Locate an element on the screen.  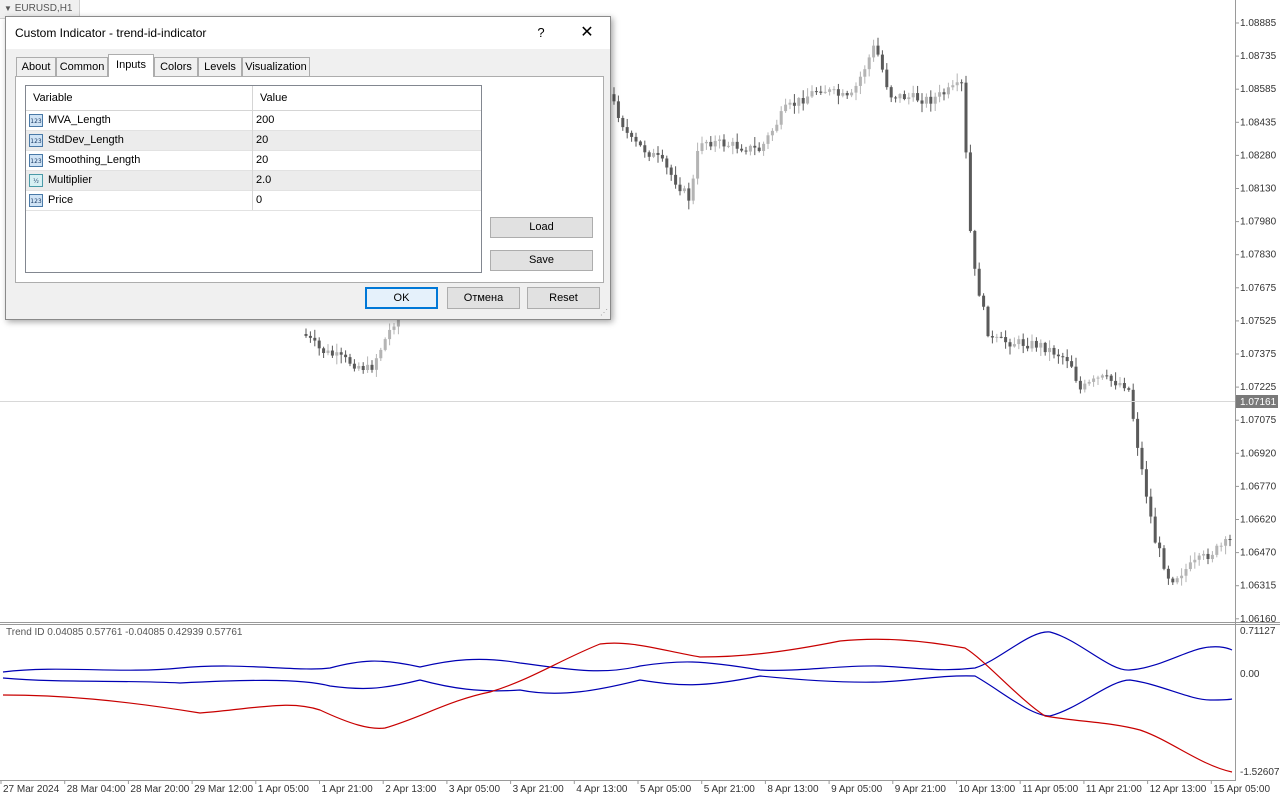
tab-common: Common is located at coordinates (82, 66).